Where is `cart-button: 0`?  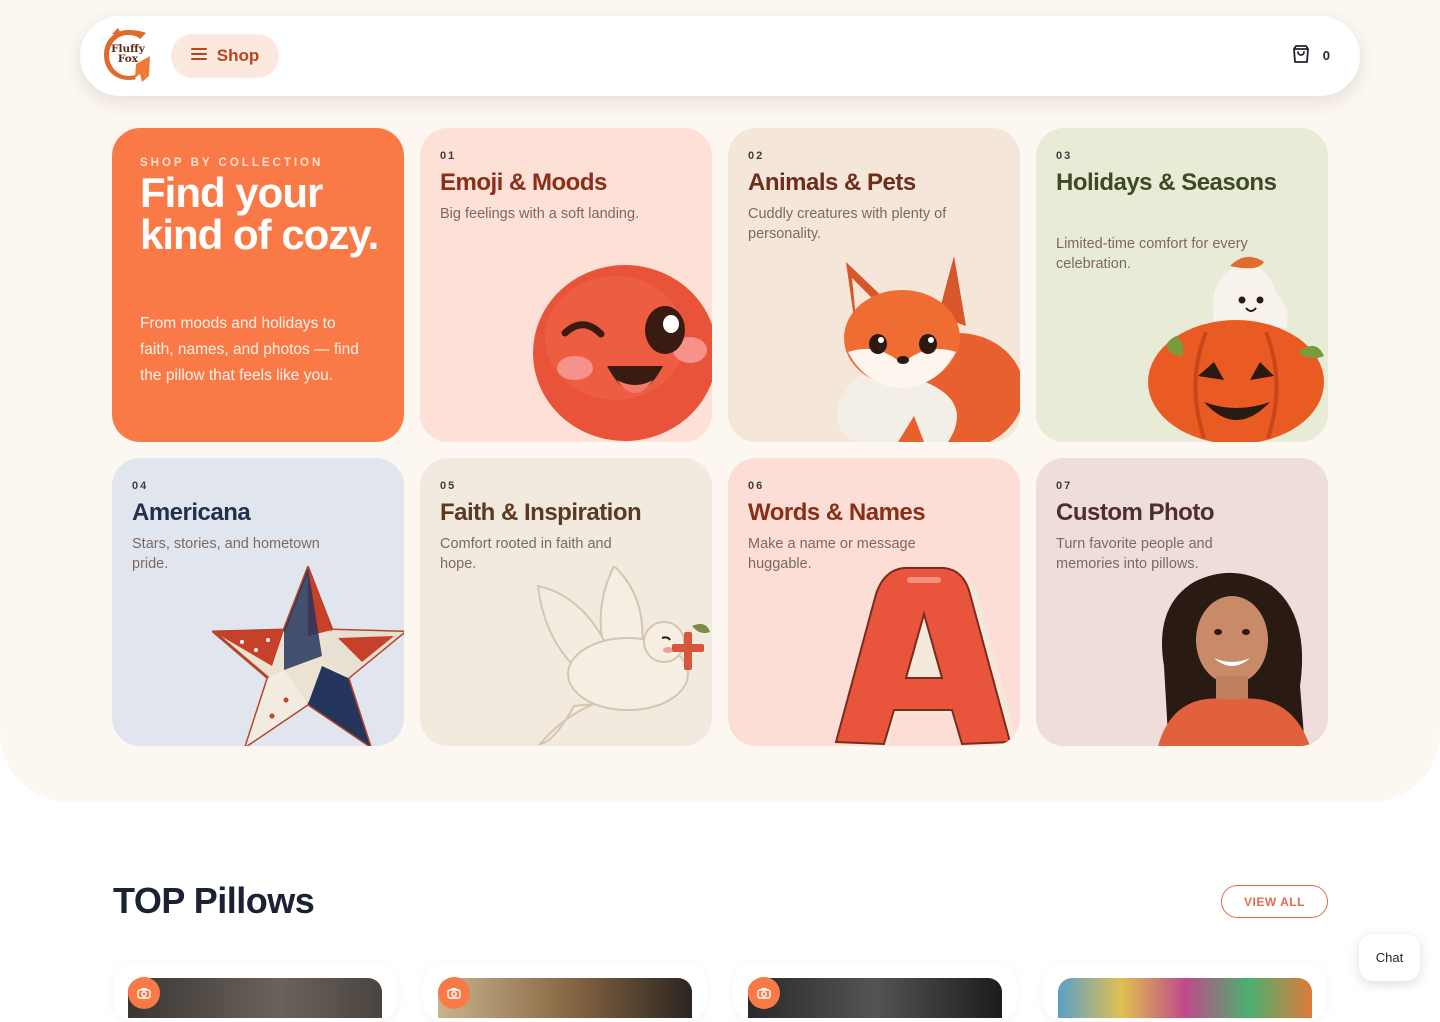 cart-button: 0 is located at coordinates (1310, 55).